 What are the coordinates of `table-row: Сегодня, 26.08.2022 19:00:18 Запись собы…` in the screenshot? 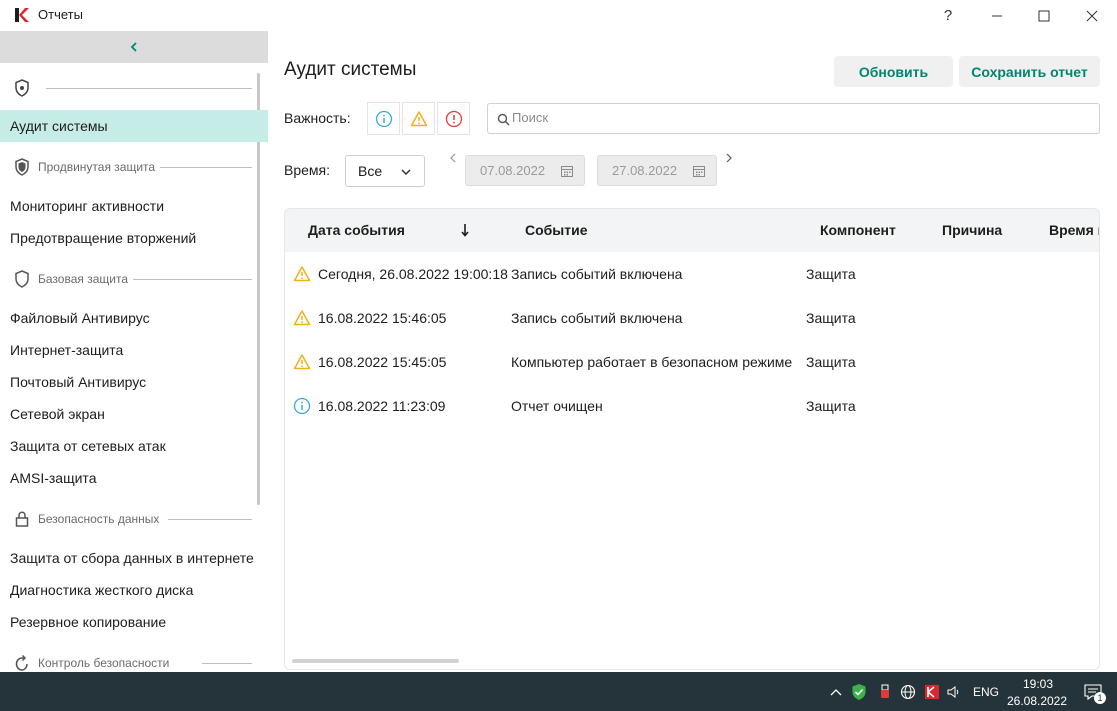 It's located at (692, 274).